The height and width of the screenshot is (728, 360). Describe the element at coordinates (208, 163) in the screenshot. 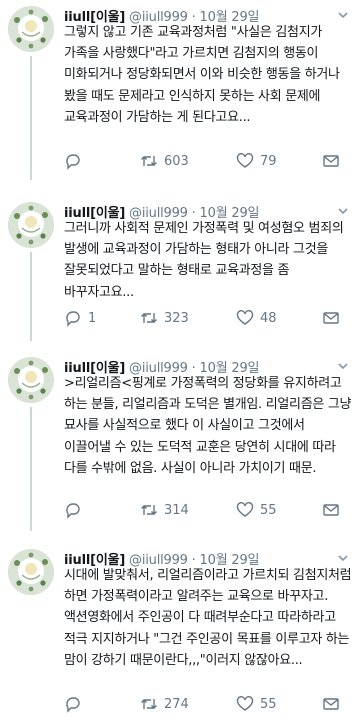

I see `tweet-actions: 603 79` at that location.